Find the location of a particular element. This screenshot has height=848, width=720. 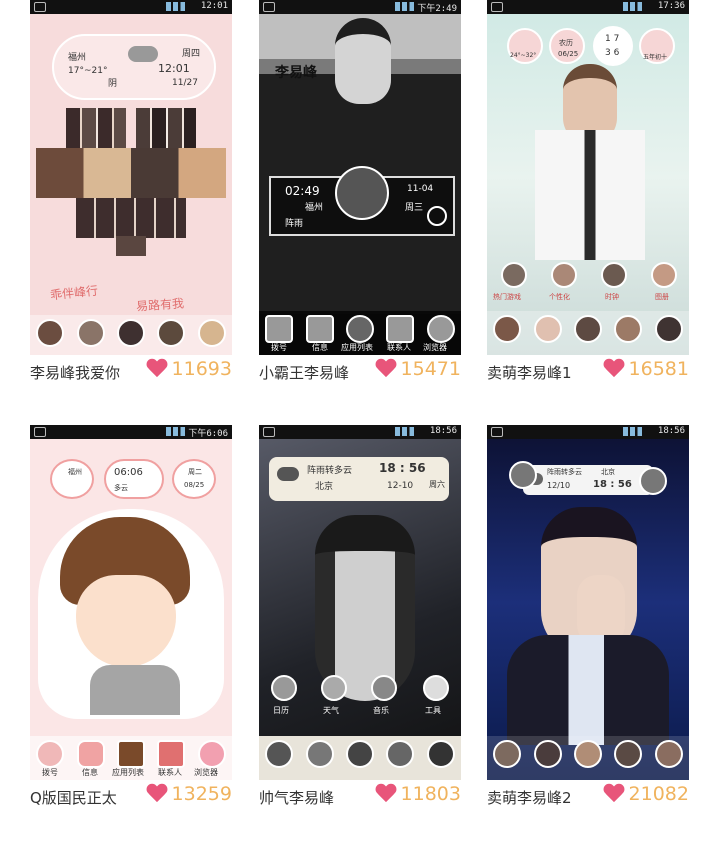

like-counter: 16581 is located at coordinates (646, 369).